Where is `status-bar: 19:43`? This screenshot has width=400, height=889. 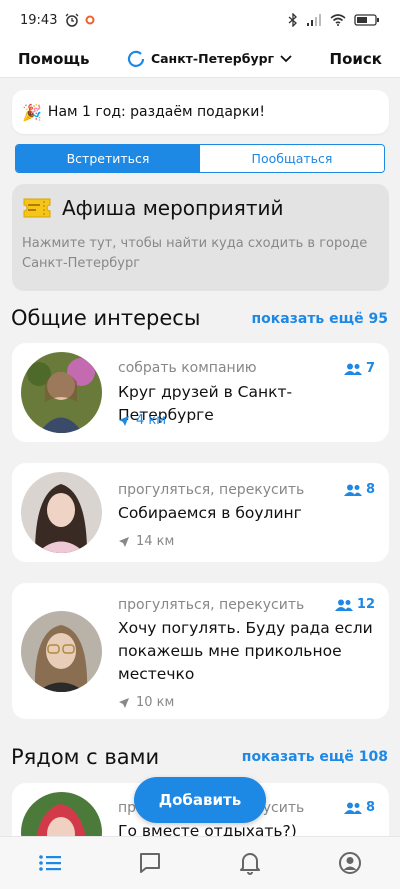 status-bar: 19:43 is located at coordinates (200, 20).